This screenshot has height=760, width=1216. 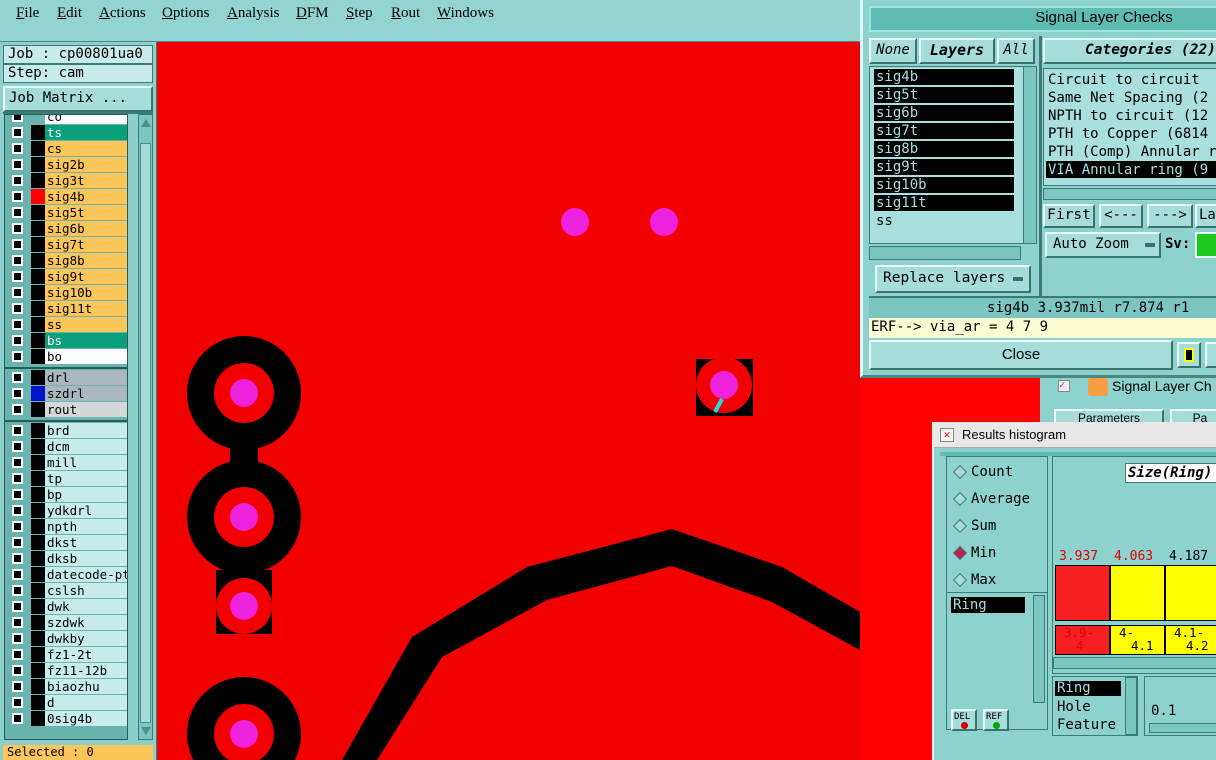 I want to click on menu-file: File, so click(x=27, y=13).